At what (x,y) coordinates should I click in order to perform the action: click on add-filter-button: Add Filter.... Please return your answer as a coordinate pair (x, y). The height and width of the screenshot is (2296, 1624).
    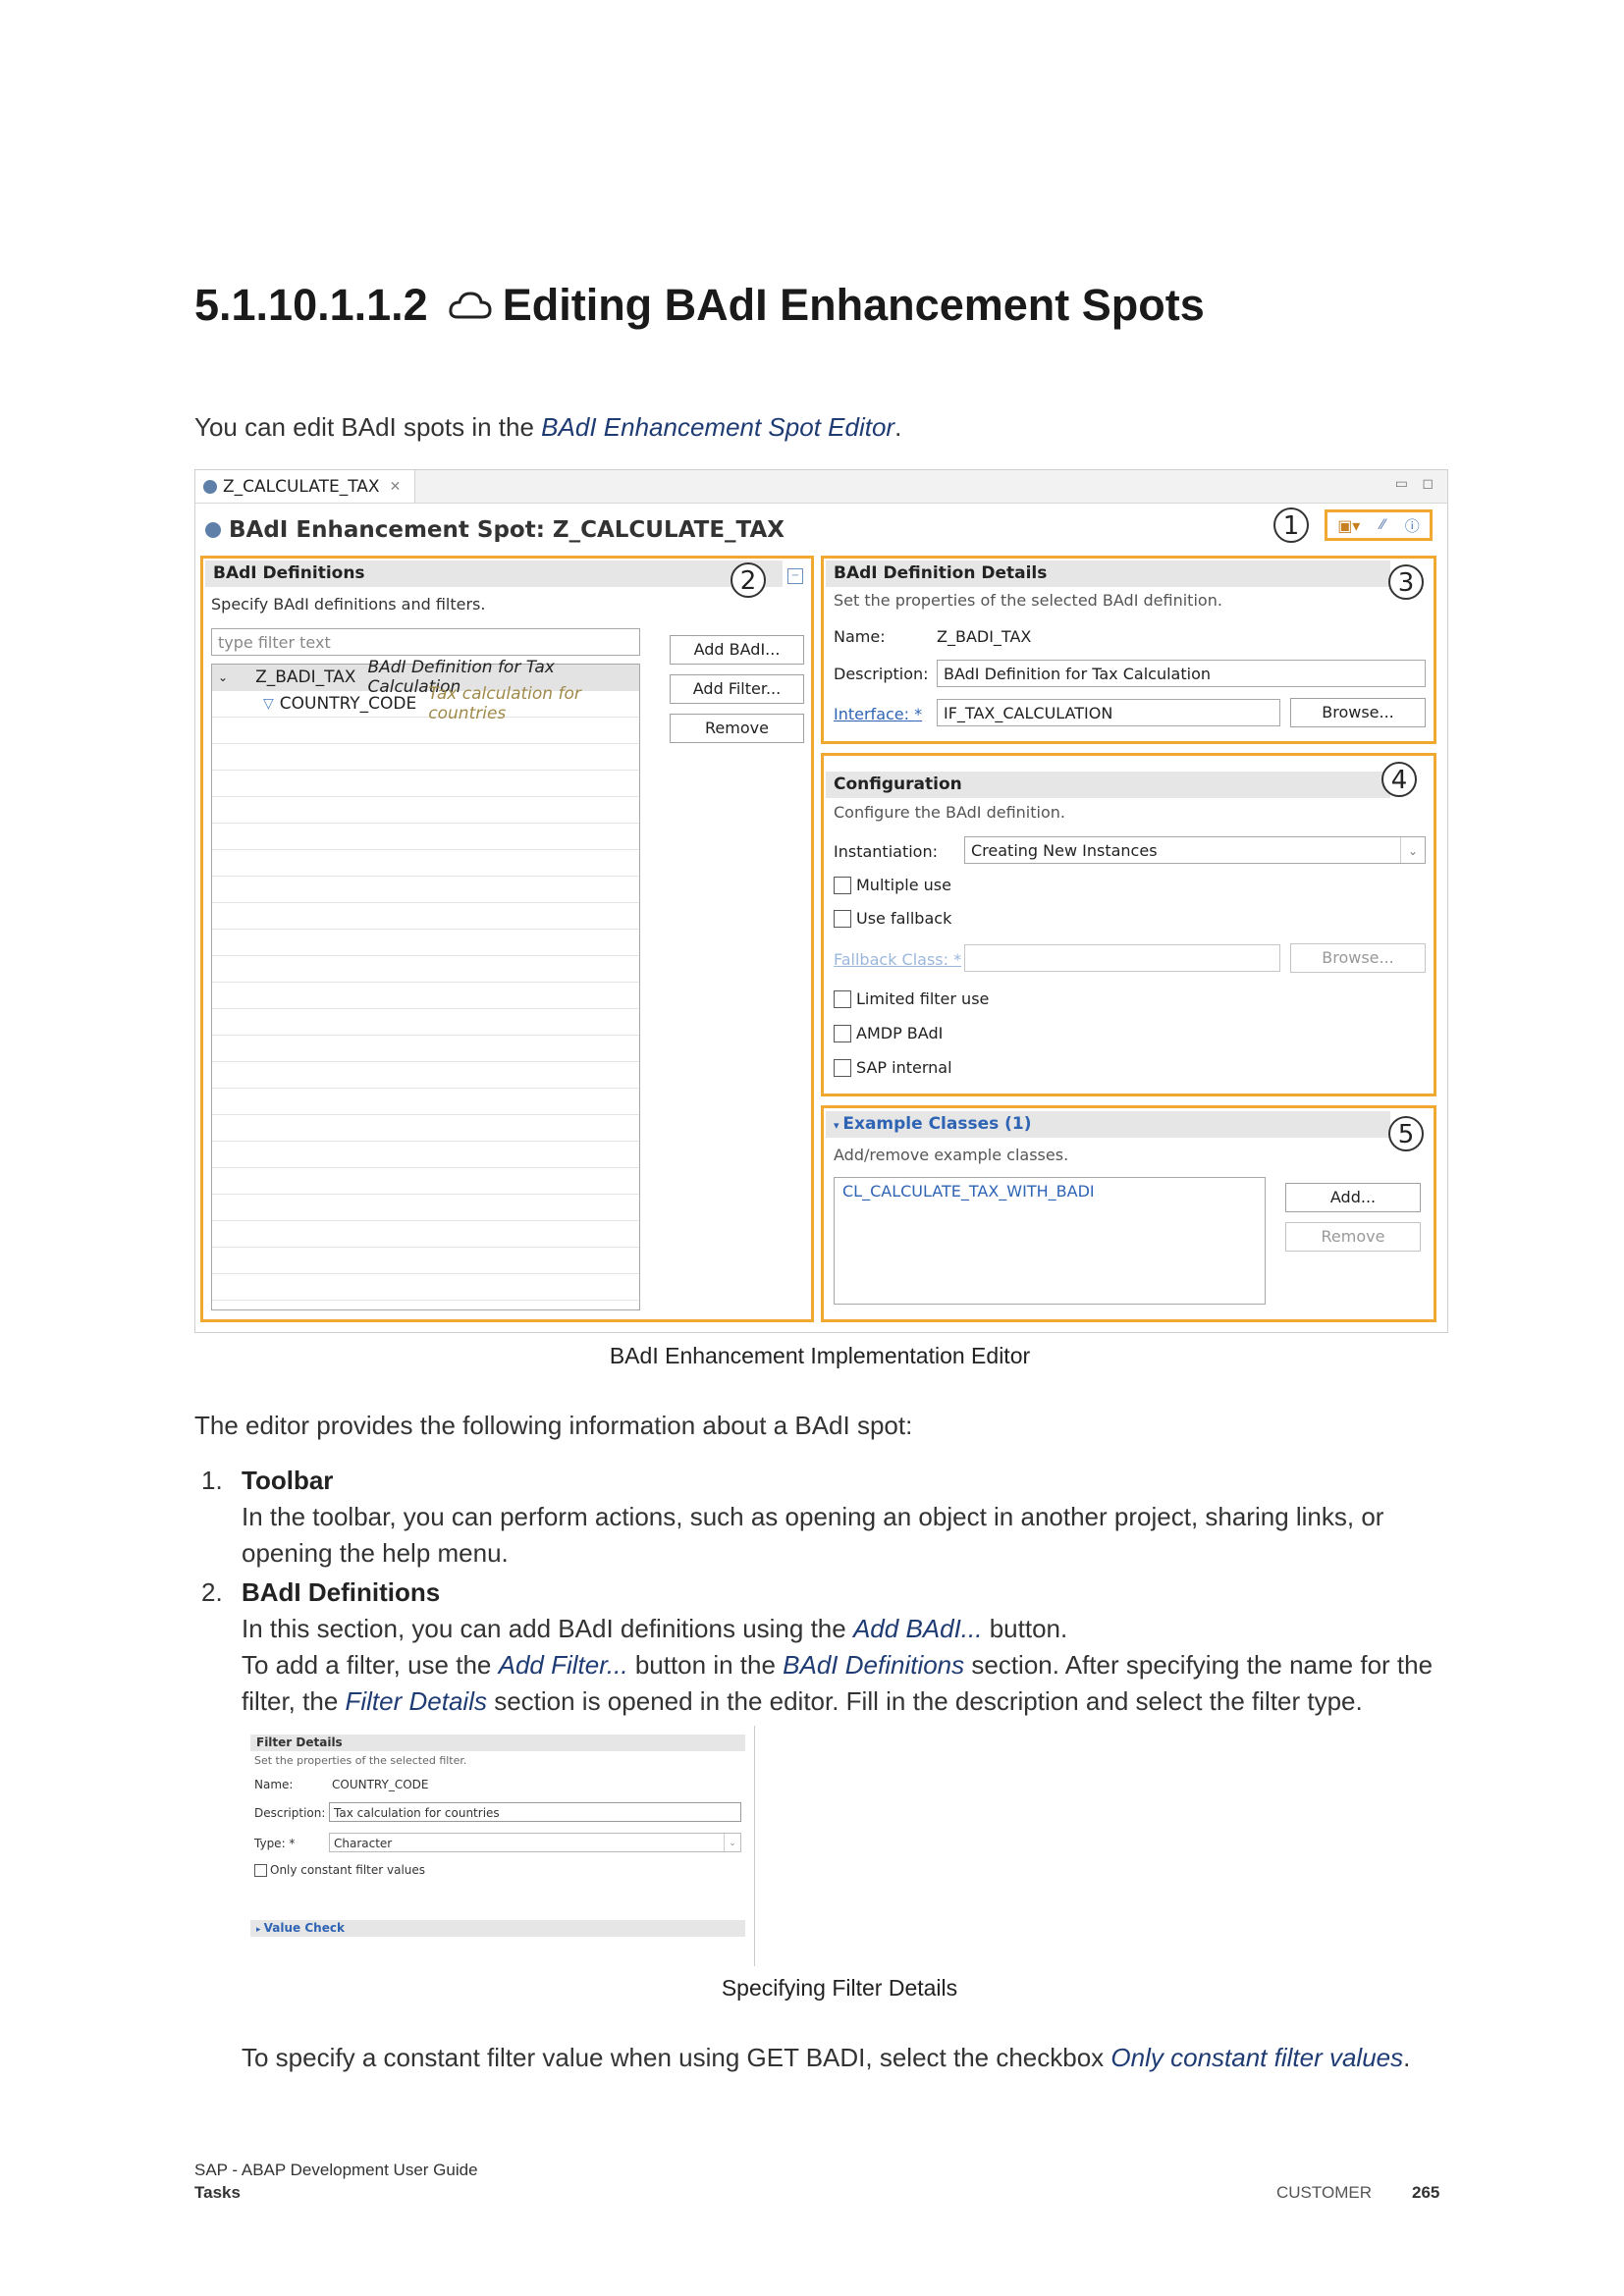
    Looking at the image, I should click on (737, 689).